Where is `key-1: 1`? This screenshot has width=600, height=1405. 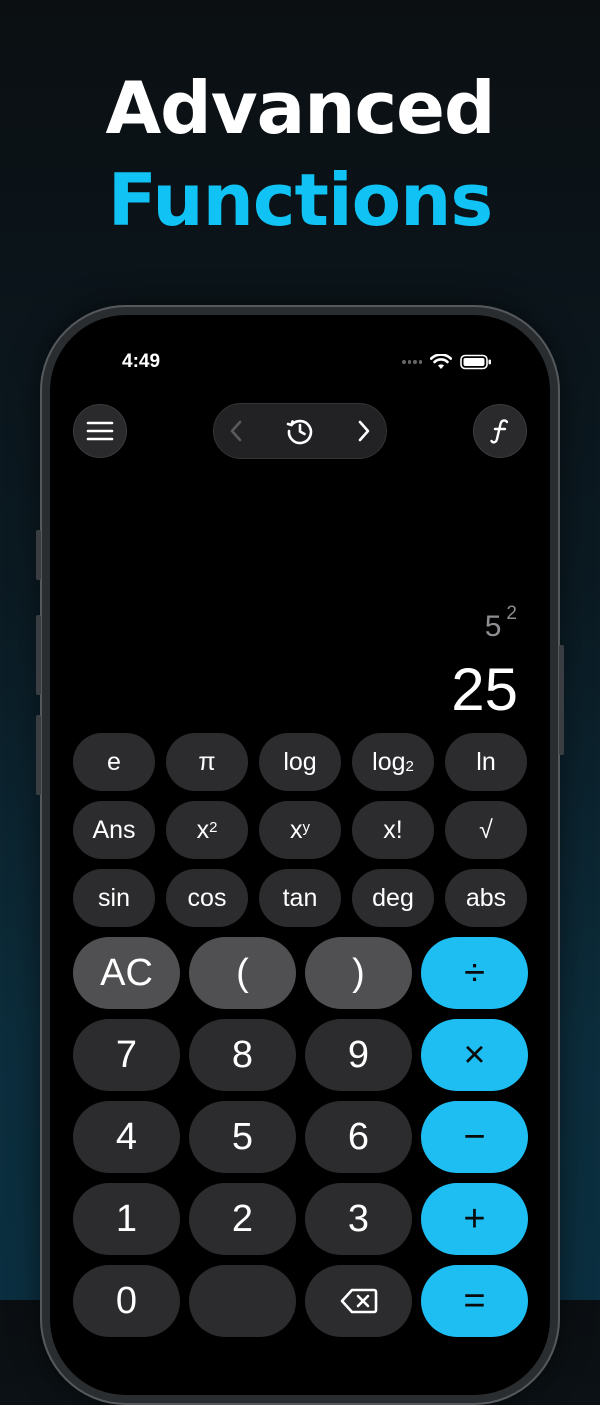 key-1: 1 is located at coordinates (126, 1219).